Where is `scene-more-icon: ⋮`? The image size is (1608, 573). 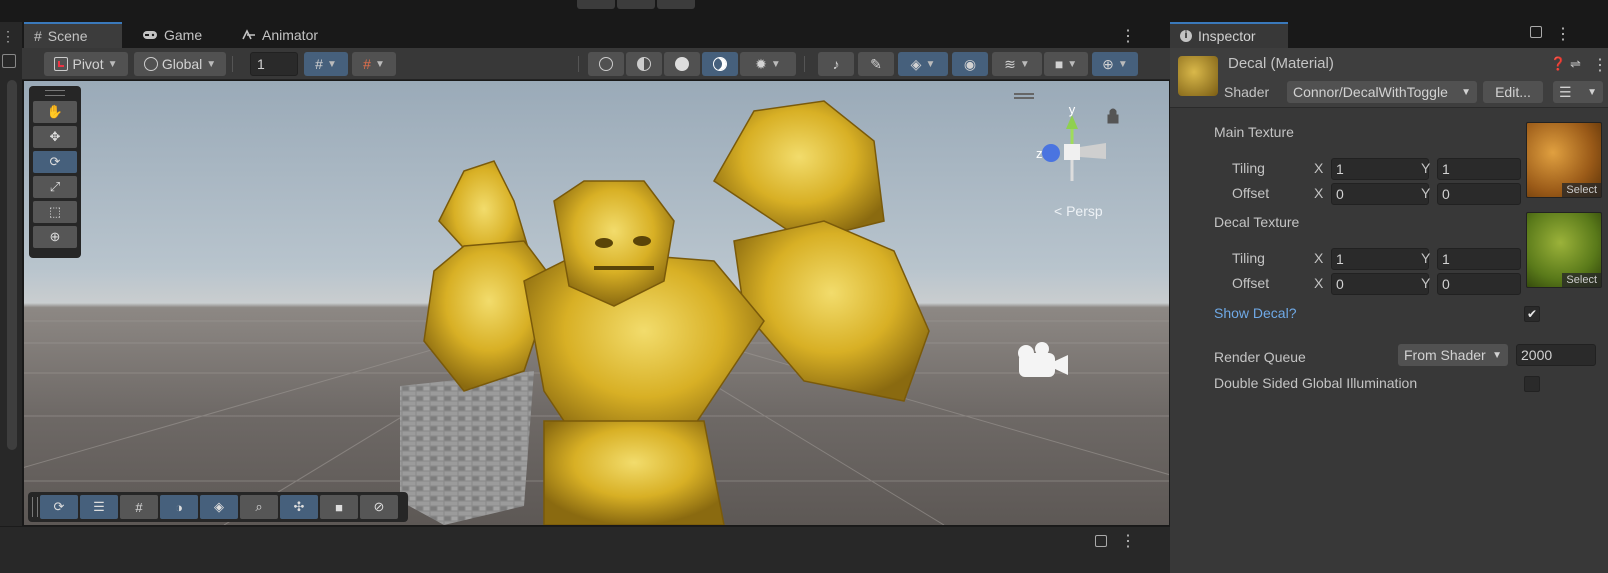 scene-more-icon: ⋮ is located at coordinates (1128, 36).